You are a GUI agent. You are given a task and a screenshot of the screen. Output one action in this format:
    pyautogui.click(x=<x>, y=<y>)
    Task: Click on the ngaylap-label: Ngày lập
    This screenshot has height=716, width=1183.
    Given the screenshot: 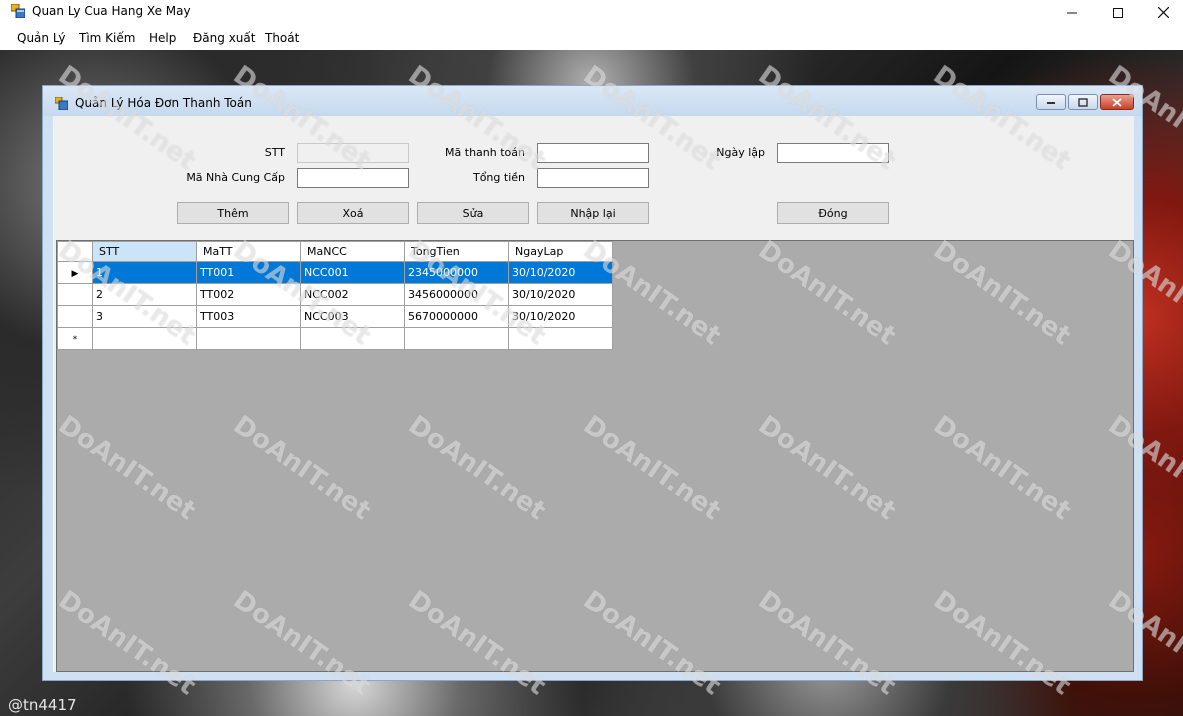 What is the action you would take?
    pyautogui.click(x=740, y=152)
    